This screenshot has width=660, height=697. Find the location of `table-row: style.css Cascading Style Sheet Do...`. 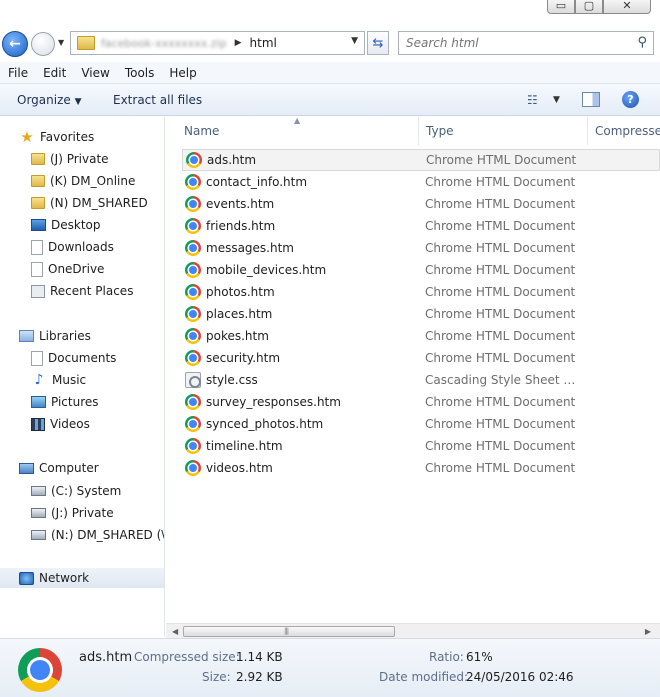

table-row: style.css Cascading Style Sheet Do... is located at coordinates (421, 380).